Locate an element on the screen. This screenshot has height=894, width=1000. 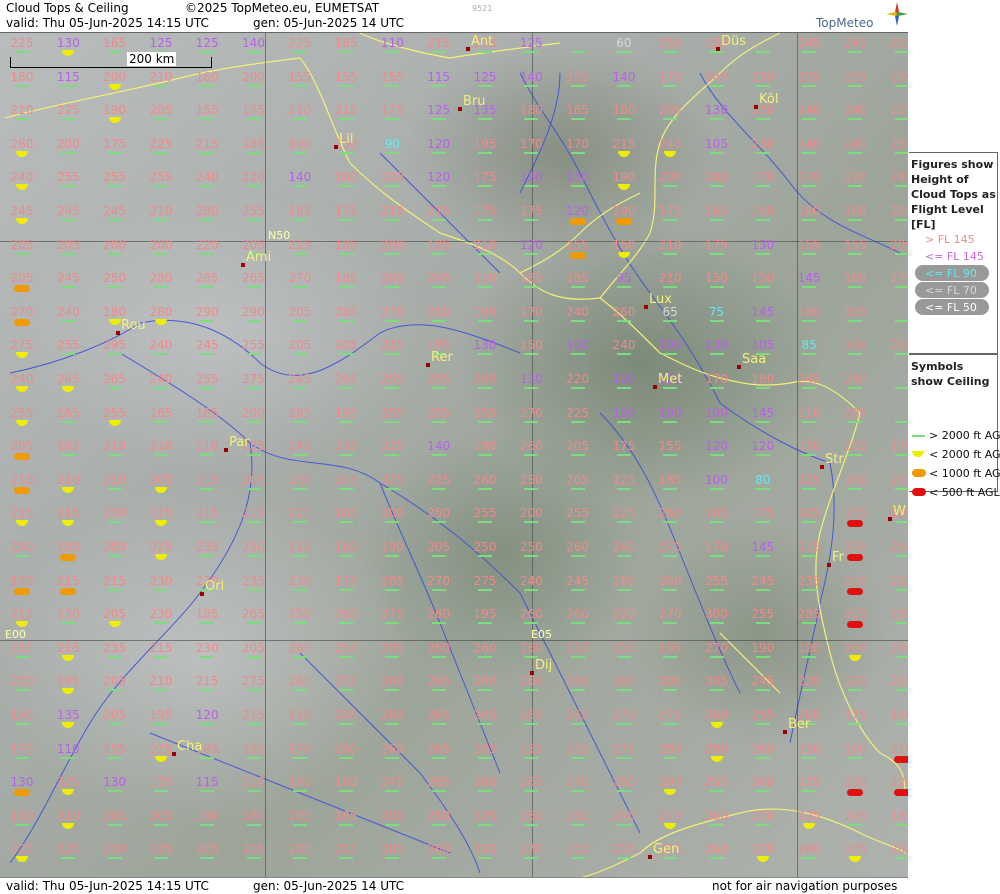
cloud-top-value: 245 is located at coordinates (439, 278).